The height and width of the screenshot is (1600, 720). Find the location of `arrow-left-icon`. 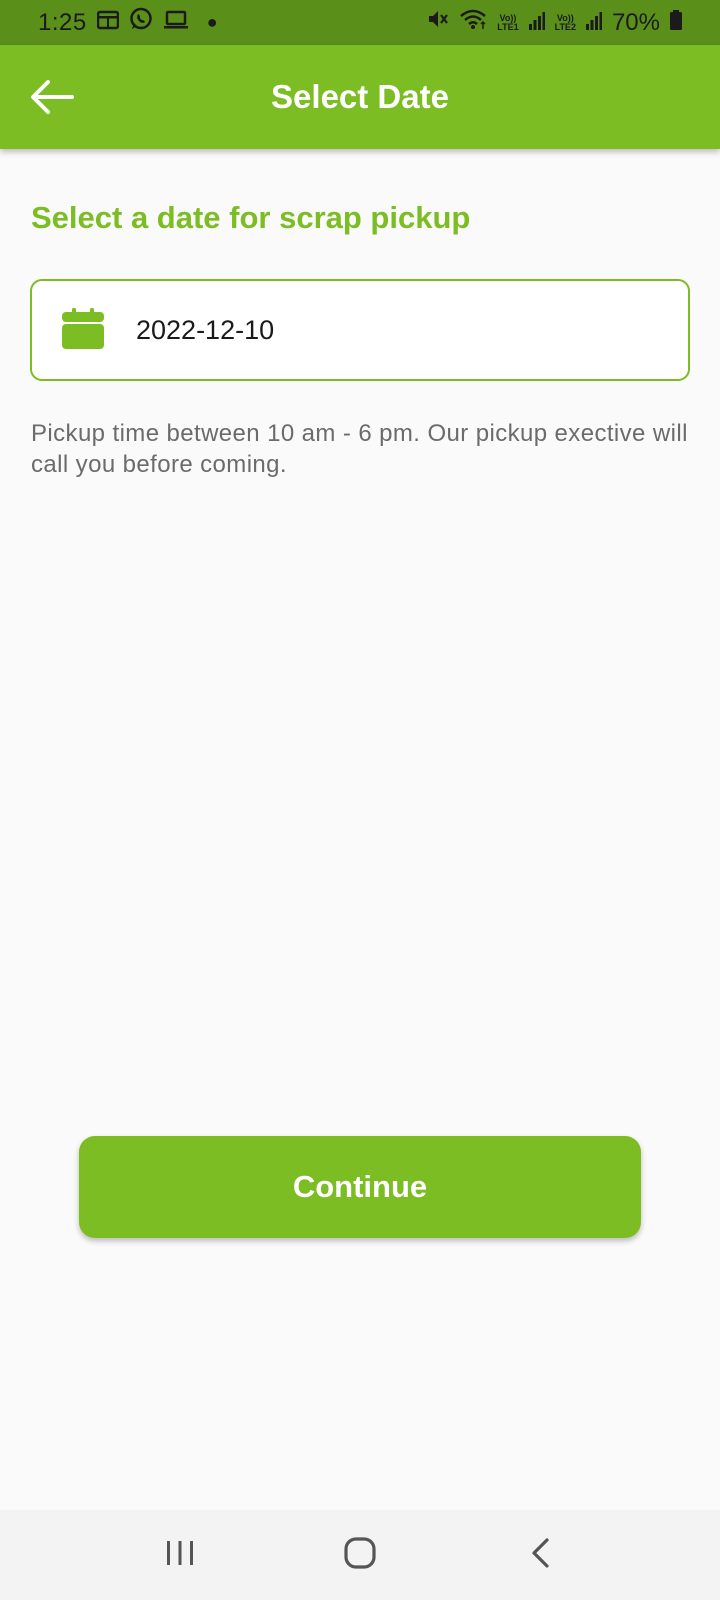

arrow-left-icon is located at coordinates (52, 99).